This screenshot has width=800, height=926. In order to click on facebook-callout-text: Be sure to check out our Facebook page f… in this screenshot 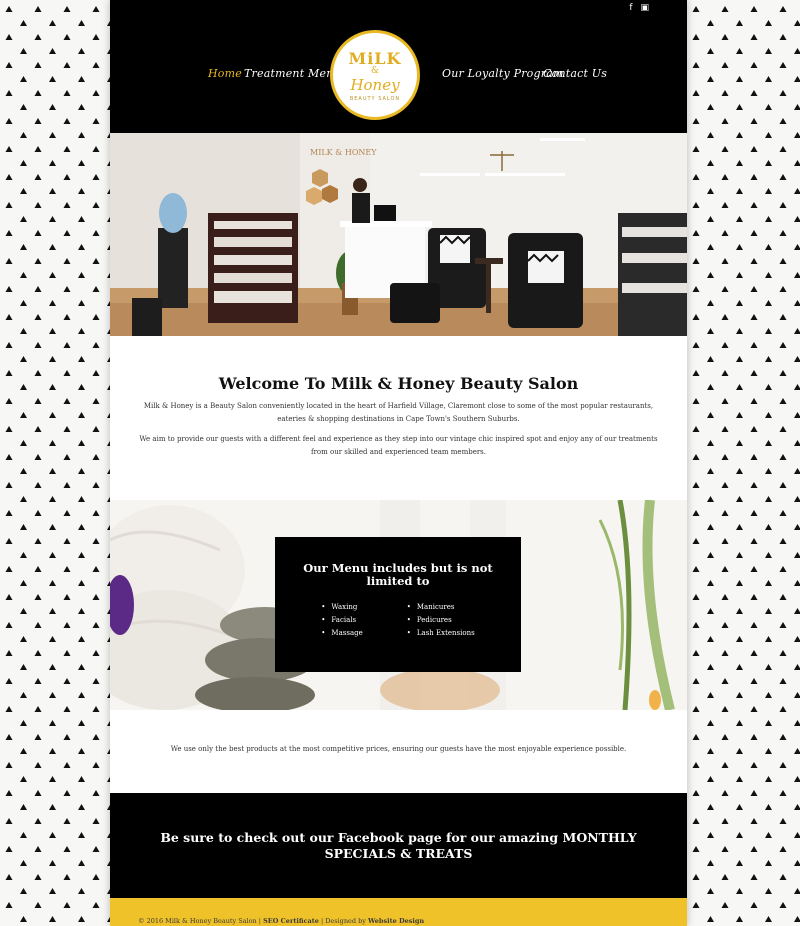, I will do `click(398, 845)`.